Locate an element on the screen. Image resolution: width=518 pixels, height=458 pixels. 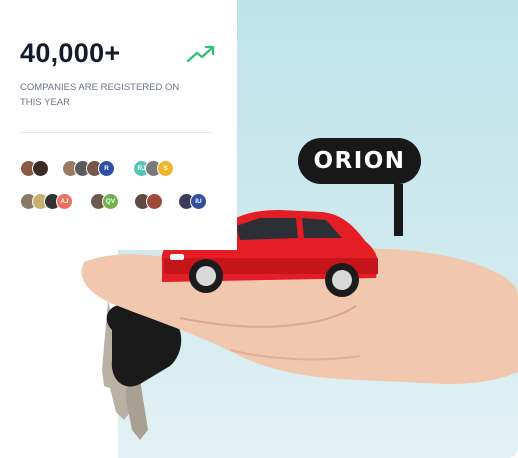
sign-post is located at coordinates (398, 210).